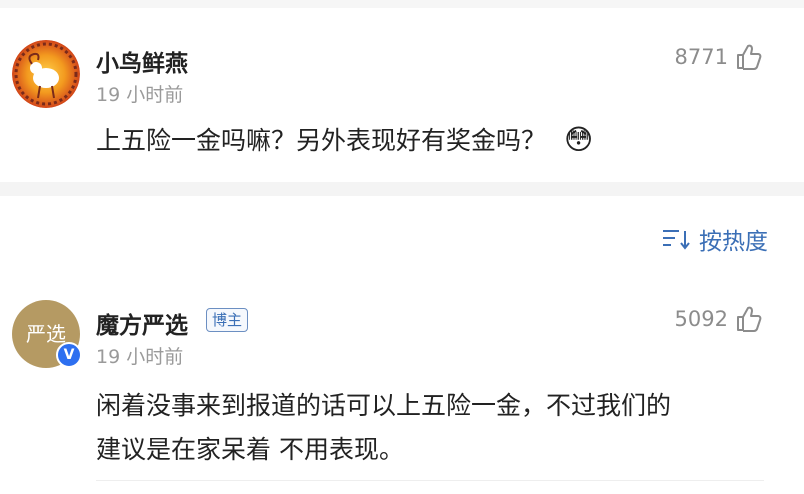 This screenshot has height=494, width=804. I want to click on sort-icon, so click(676, 240).